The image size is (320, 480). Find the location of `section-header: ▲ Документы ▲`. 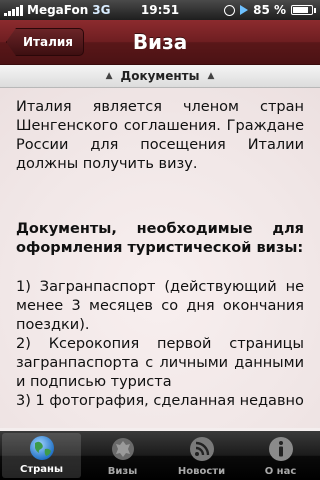

section-header: ▲ Документы ▲ is located at coordinates (160, 76).